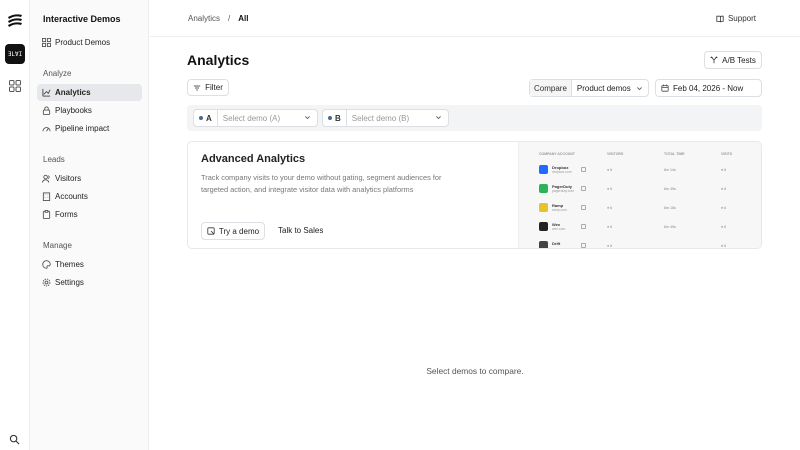  What do you see at coordinates (15, 86) in the screenshot?
I see `grid-icon` at bounding box center [15, 86].